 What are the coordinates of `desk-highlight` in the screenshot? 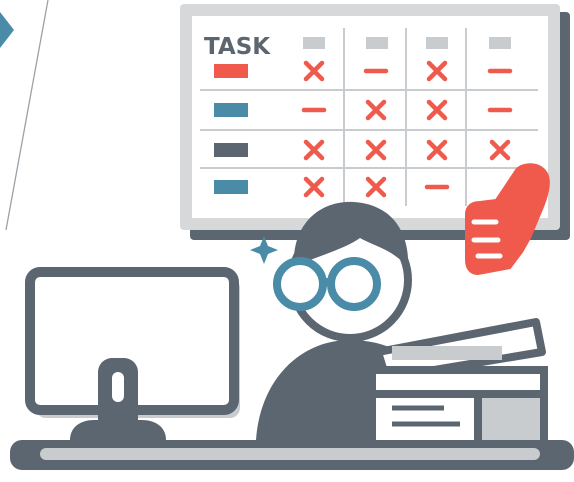 It's located at (290, 454).